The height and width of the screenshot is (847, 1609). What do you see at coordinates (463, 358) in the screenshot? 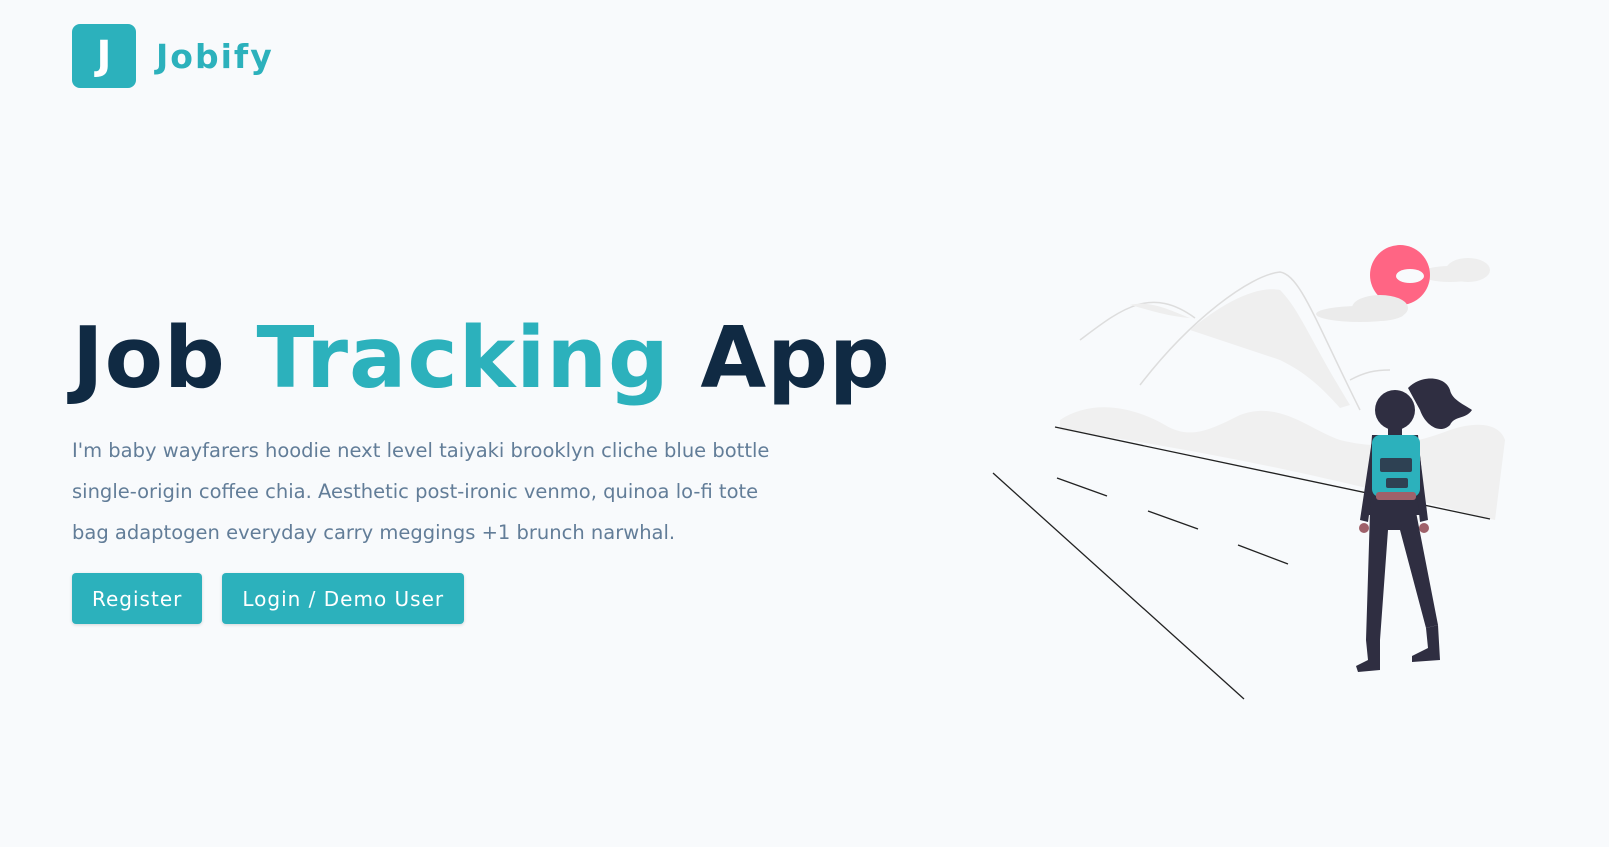
I see `title-accent: Tracking` at bounding box center [463, 358].